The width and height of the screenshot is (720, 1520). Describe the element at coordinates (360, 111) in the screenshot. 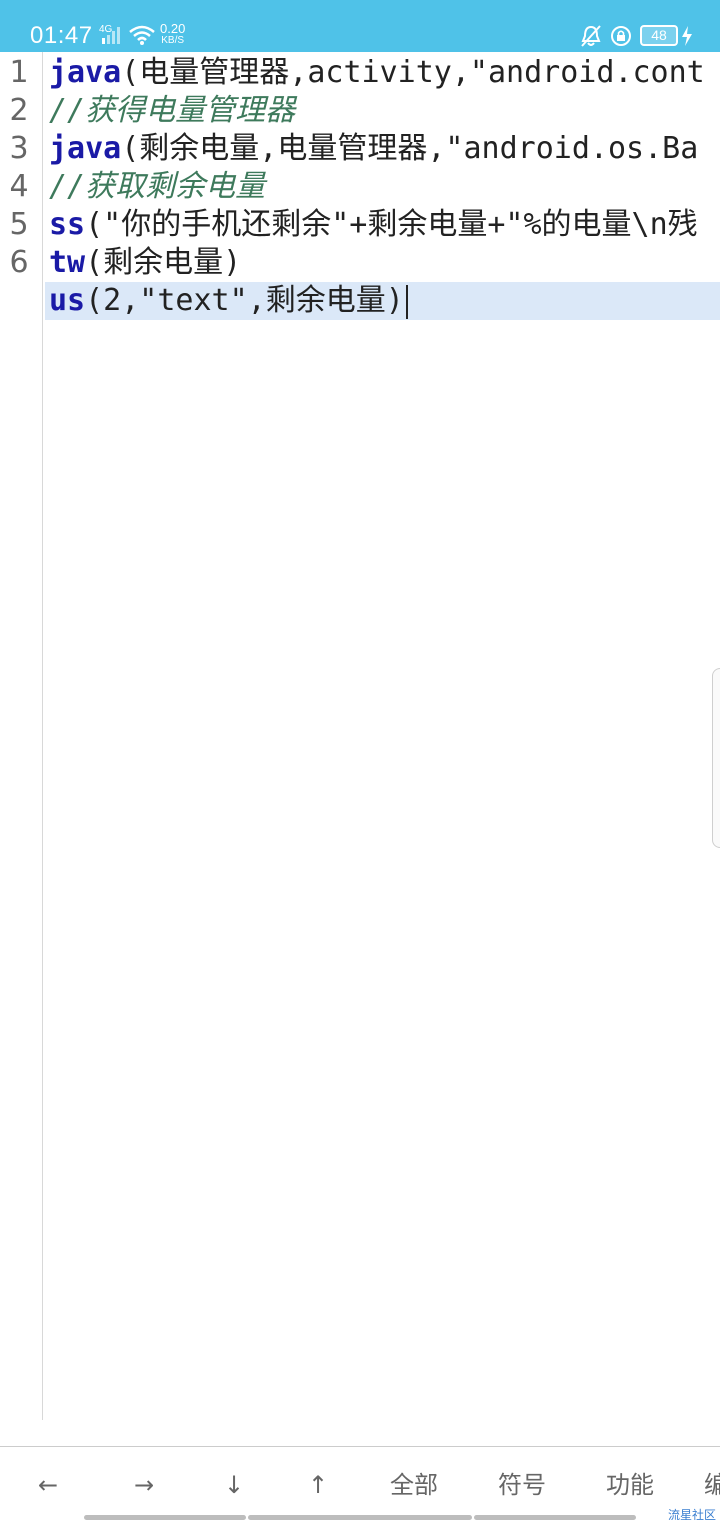

I see `code-line-2: 2 //获得电量管理器` at that location.